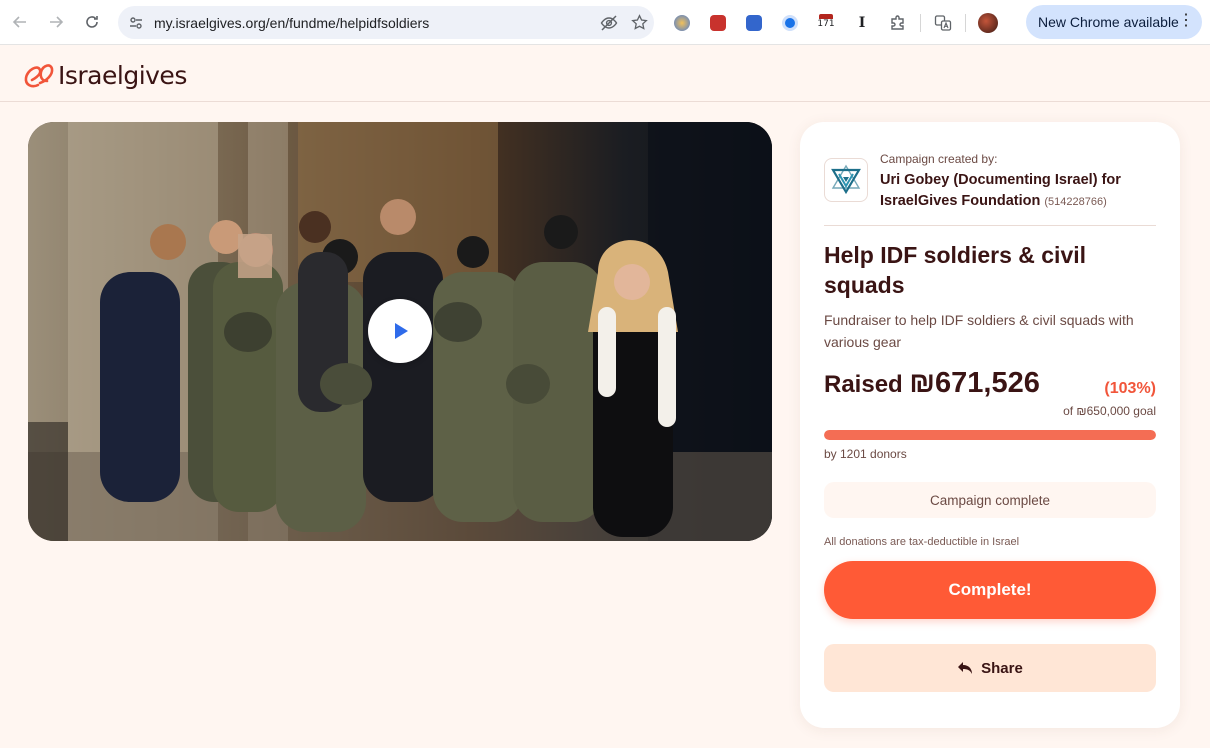 The image size is (1210, 748). I want to click on complete-button: Complete!, so click(990, 590).